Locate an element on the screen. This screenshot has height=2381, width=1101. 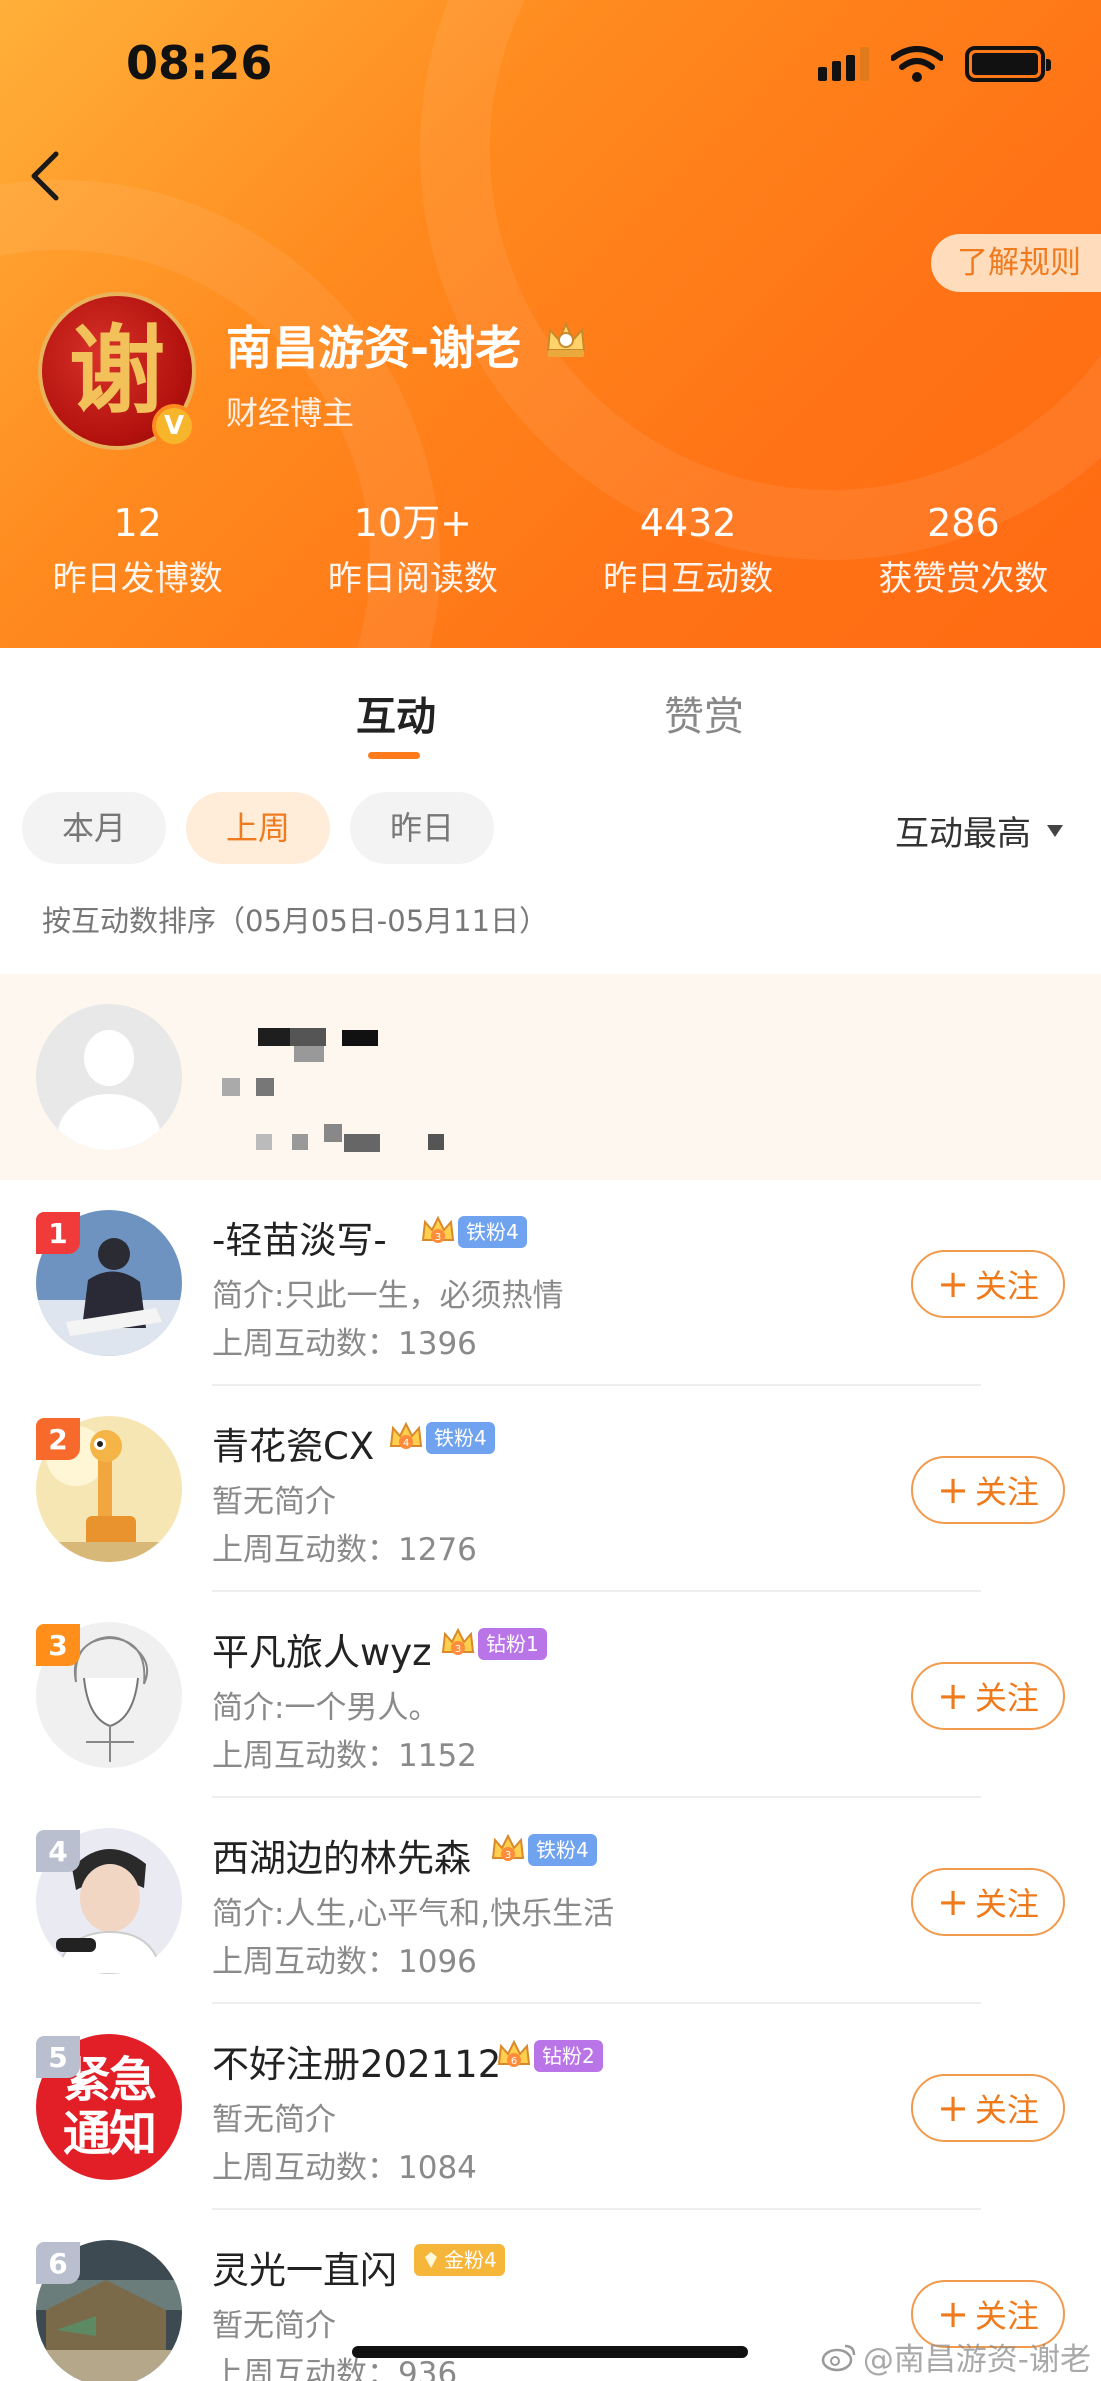
stat-label: 昨日发博数 is located at coordinates (137, 579).